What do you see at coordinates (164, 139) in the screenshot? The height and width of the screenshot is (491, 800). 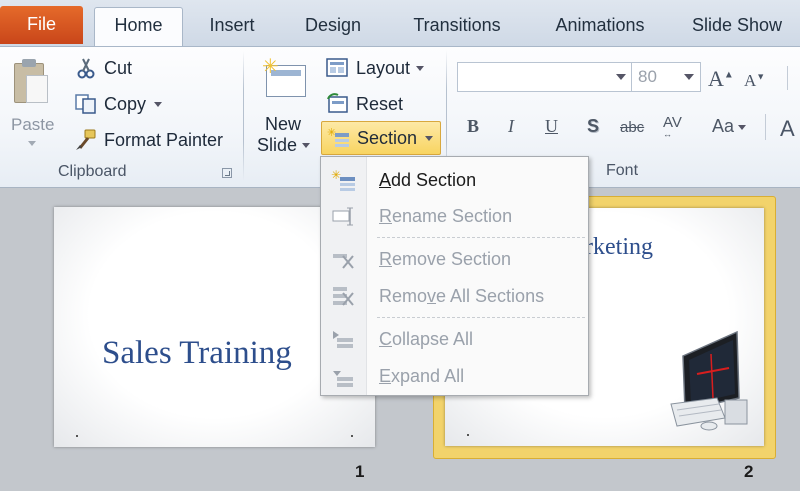 I see `format-painter-label: Format Painter` at bounding box center [164, 139].